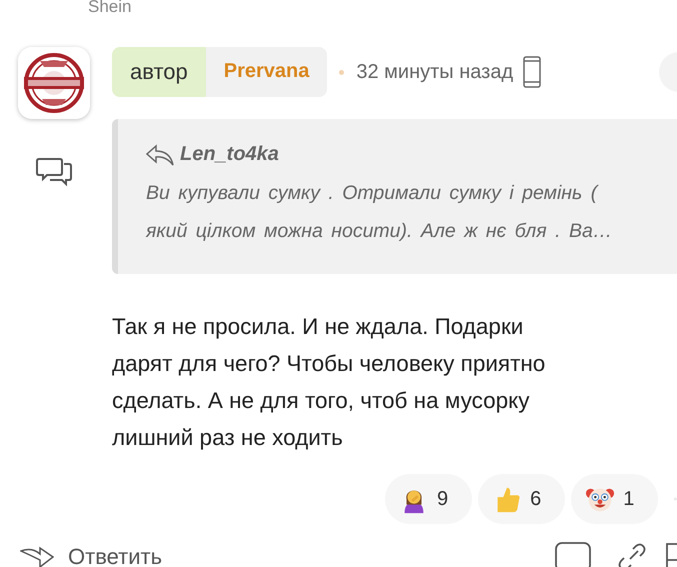 This screenshot has width=677, height=567. What do you see at coordinates (522, 499) in the screenshot?
I see `reaction-button: 6` at bounding box center [522, 499].